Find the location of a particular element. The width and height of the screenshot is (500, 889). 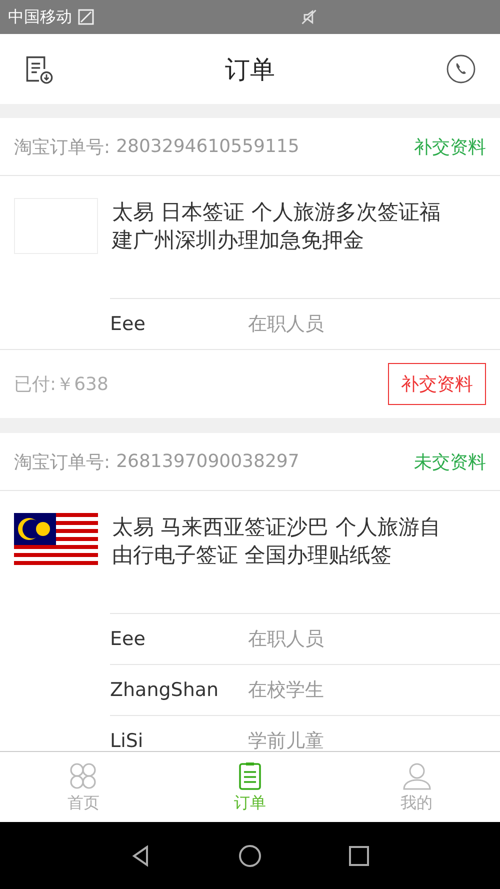

product-title: 太易 马来西亚签证沙巴 个人旅游自由行电子签证 全国办理贴纸签 is located at coordinates (284, 541).